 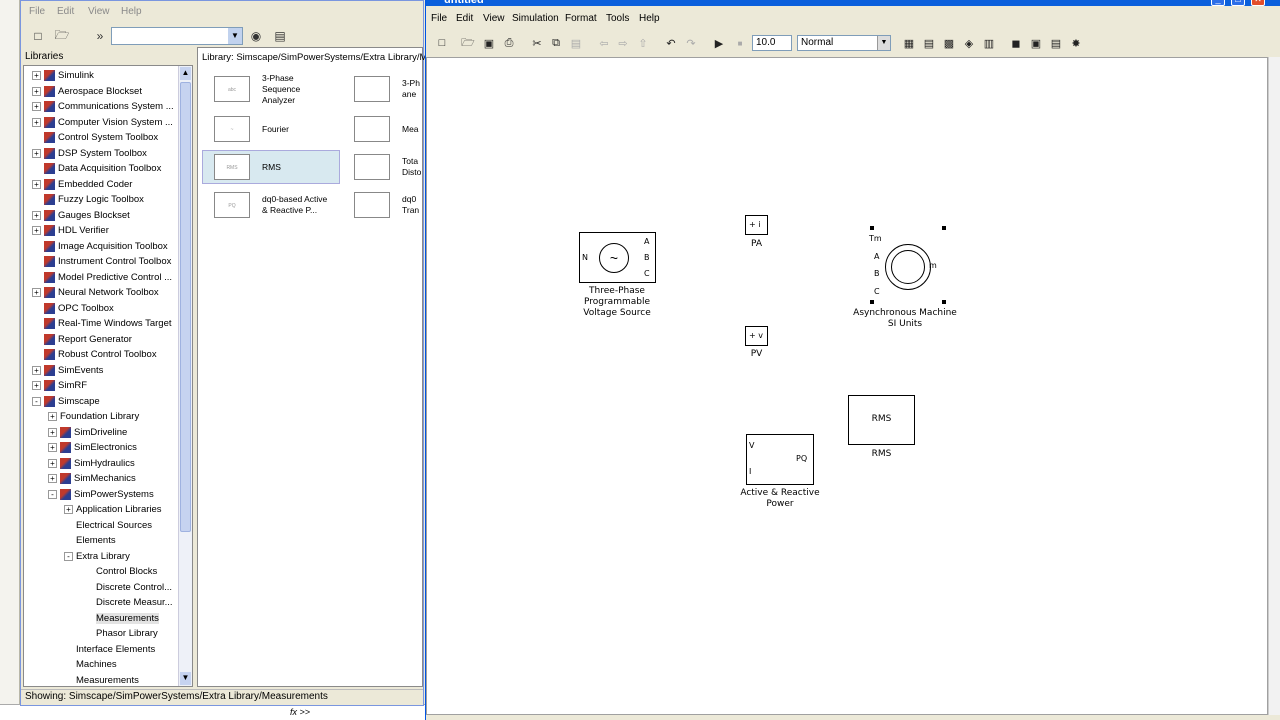 What do you see at coordinates (108, 525) in the screenshot?
I see `tree-item: Electrical Sources` at bounding box center [108, 525].